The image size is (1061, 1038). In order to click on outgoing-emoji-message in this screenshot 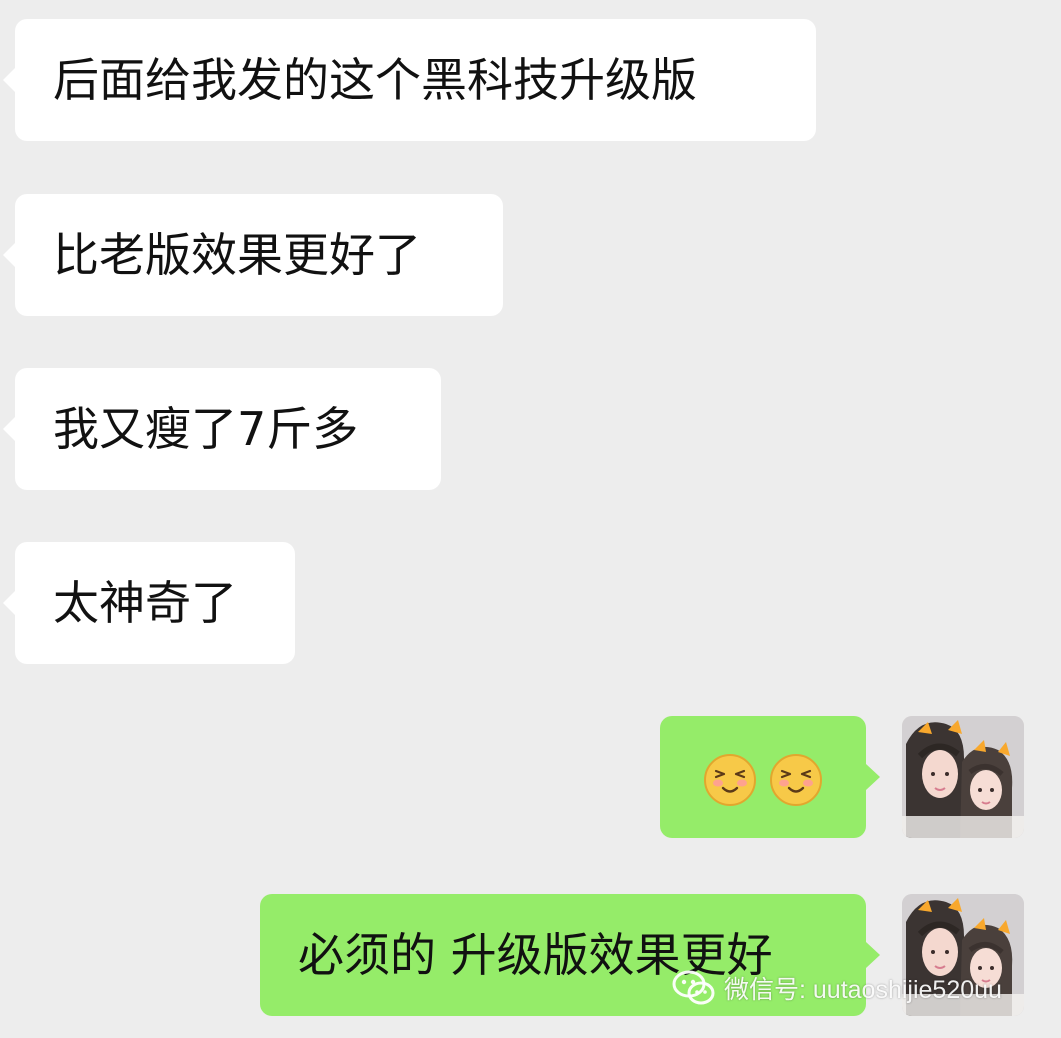, I will do `click(770, 777)`.